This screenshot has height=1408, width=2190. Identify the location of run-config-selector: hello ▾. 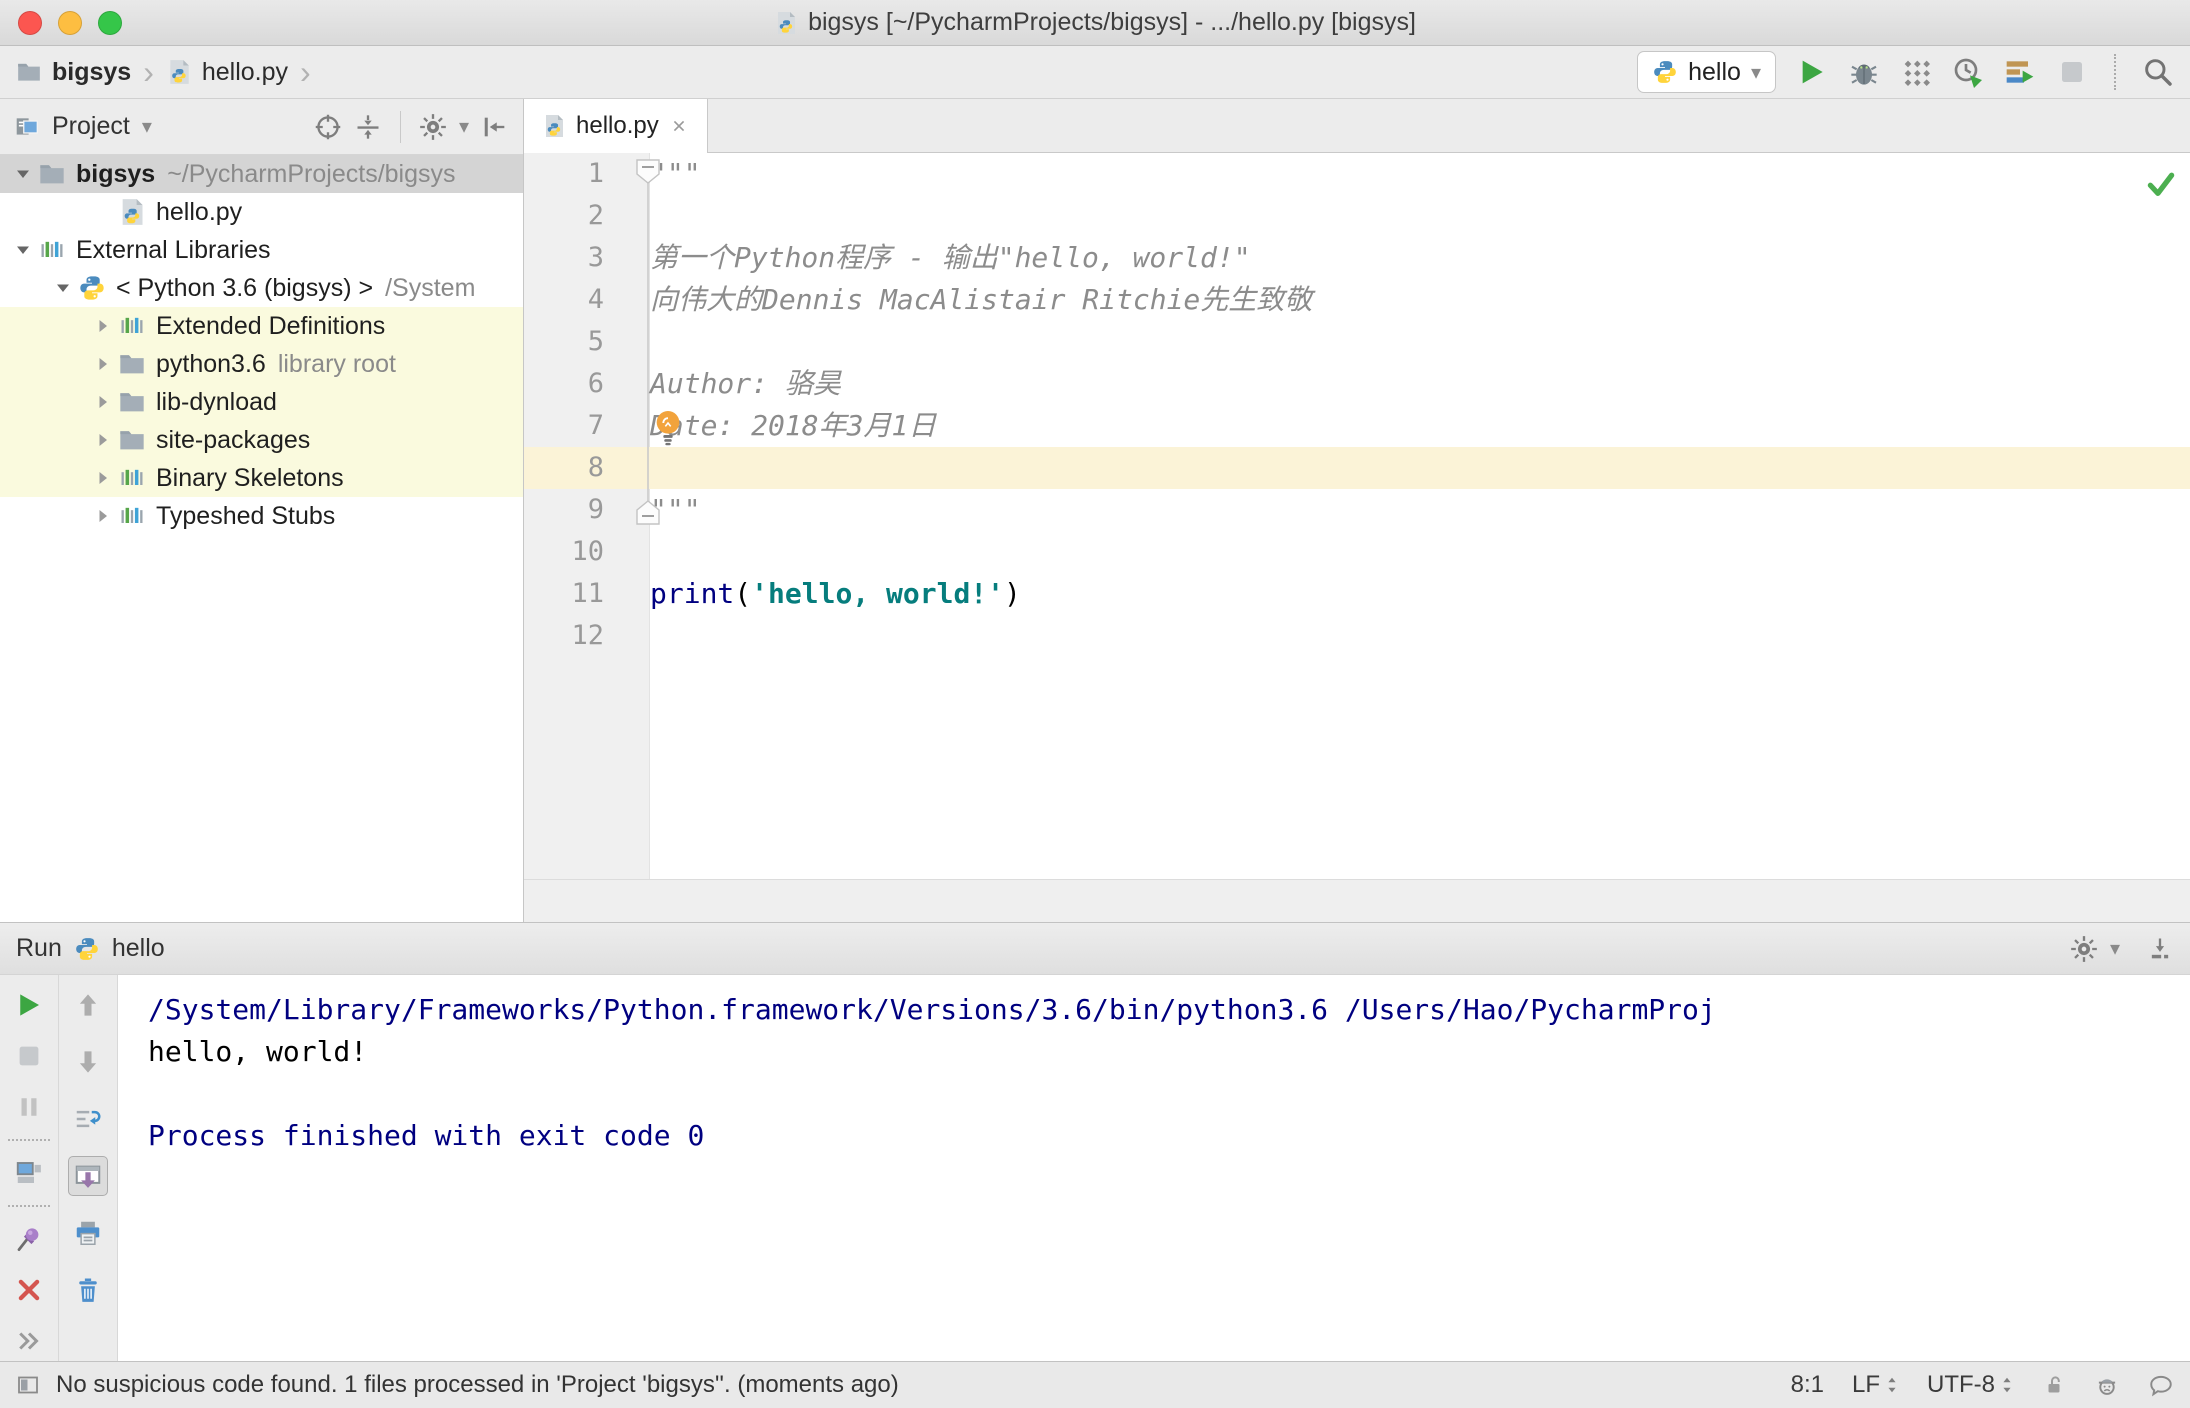
(1706, 72).